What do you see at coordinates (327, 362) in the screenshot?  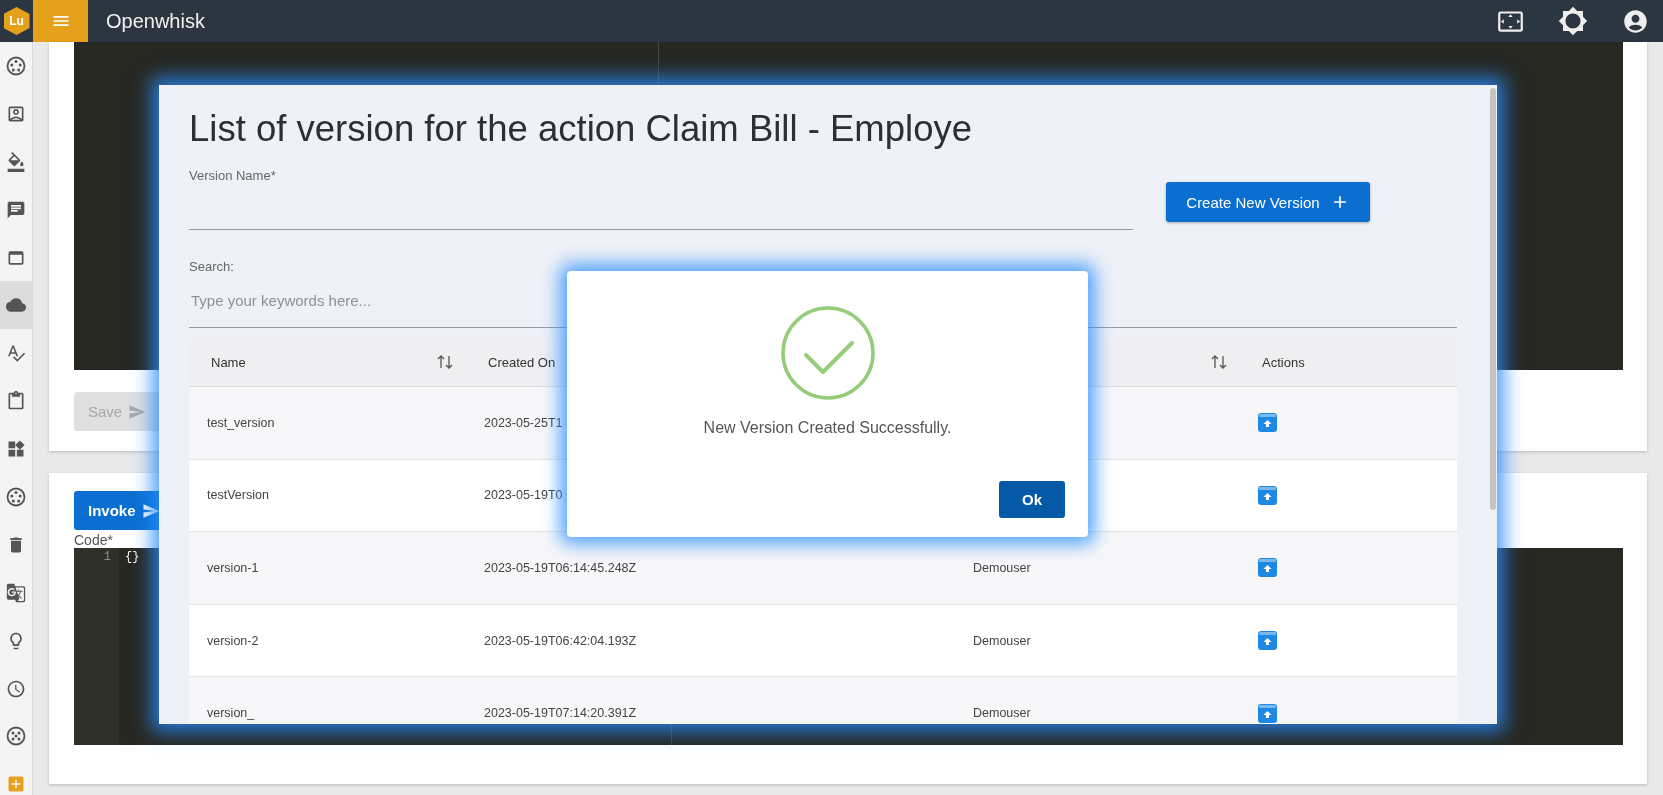 I see `column-header: Name` at bounding box center [327, 362].